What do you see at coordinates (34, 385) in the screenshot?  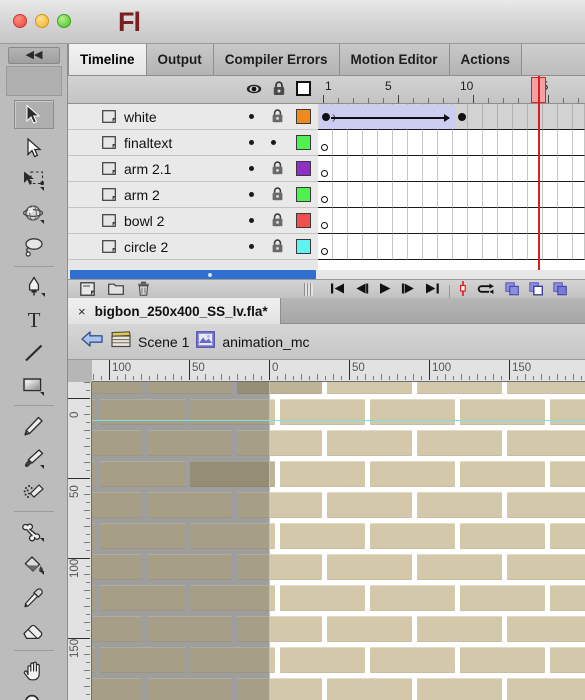 I see `rectangle-tool` at bounding box center [34, 385].